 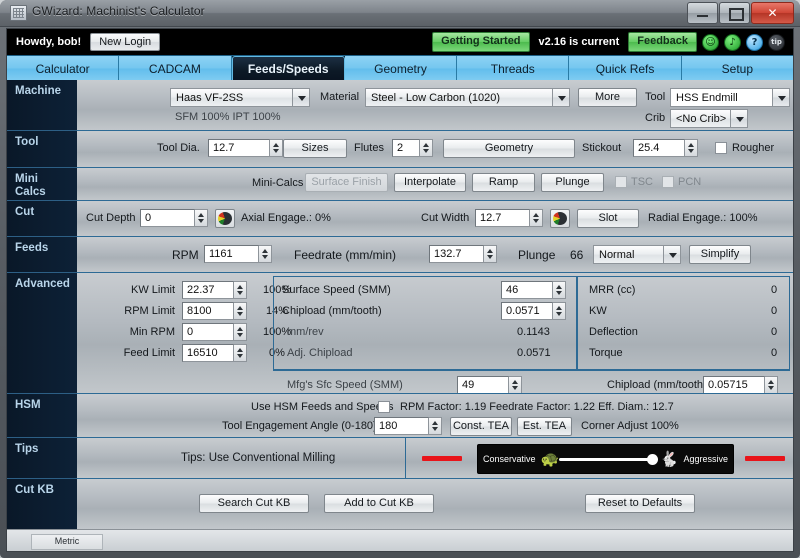 What do you see at coordinates (490, 254) in the screenshot?
I see `feedrate-spin` at bounding box center [490, 254].